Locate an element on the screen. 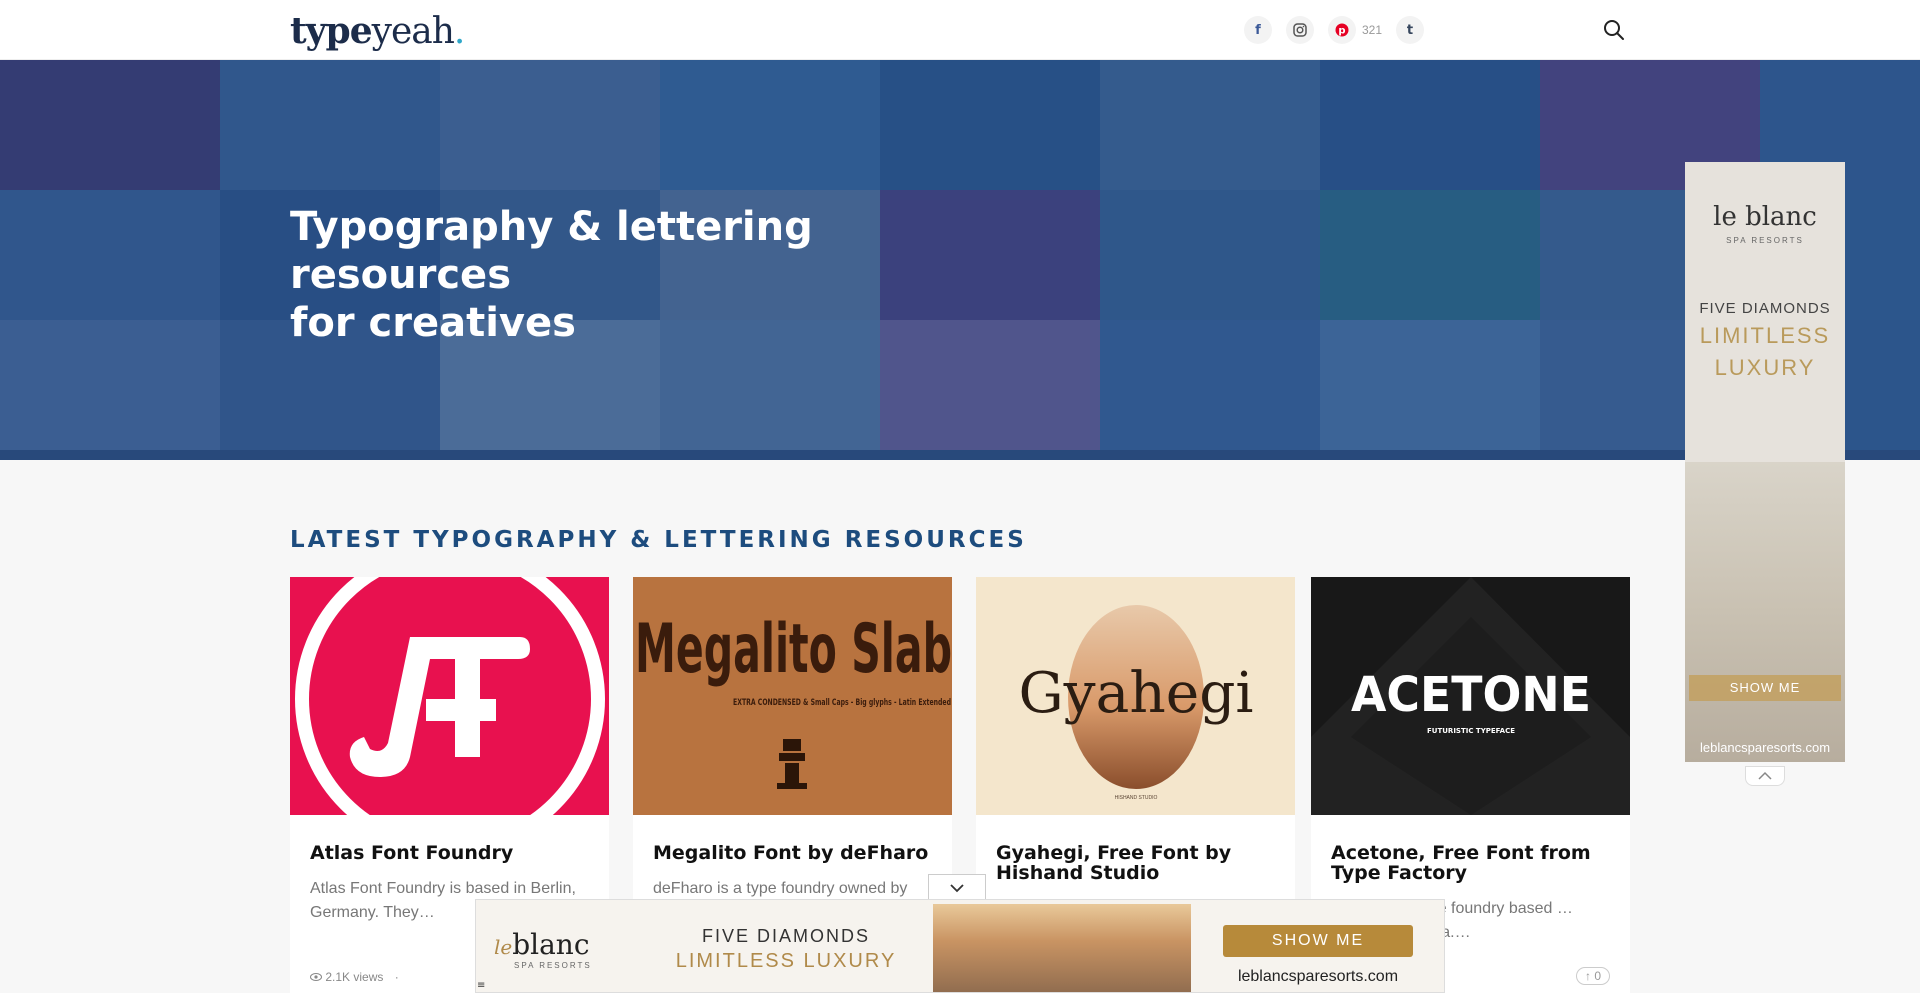  side-ad-show-me-button: SHOW ME is located at coordinates (1765, 688).